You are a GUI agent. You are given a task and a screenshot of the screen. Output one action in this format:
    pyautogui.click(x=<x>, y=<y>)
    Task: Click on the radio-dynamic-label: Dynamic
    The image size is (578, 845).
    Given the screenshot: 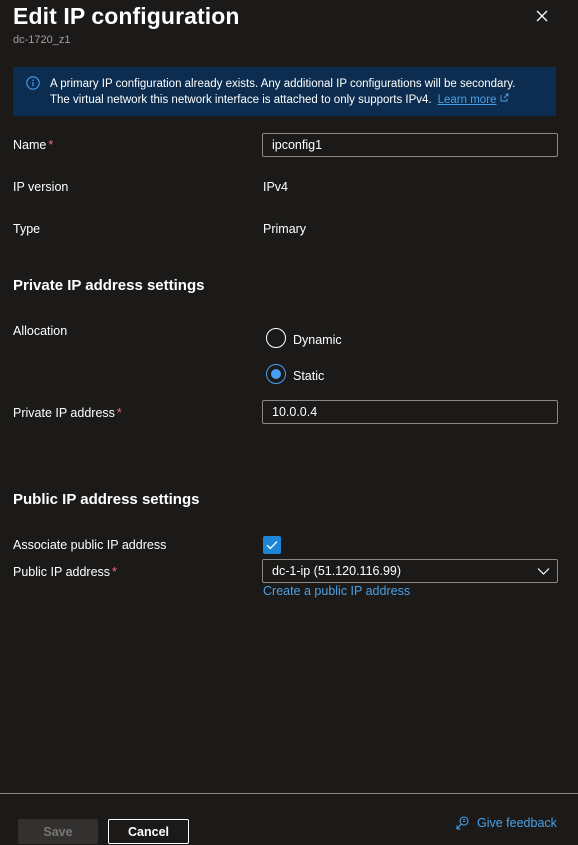 What is the action you would take?
    pyautogui.click(x=317, y=340)
    